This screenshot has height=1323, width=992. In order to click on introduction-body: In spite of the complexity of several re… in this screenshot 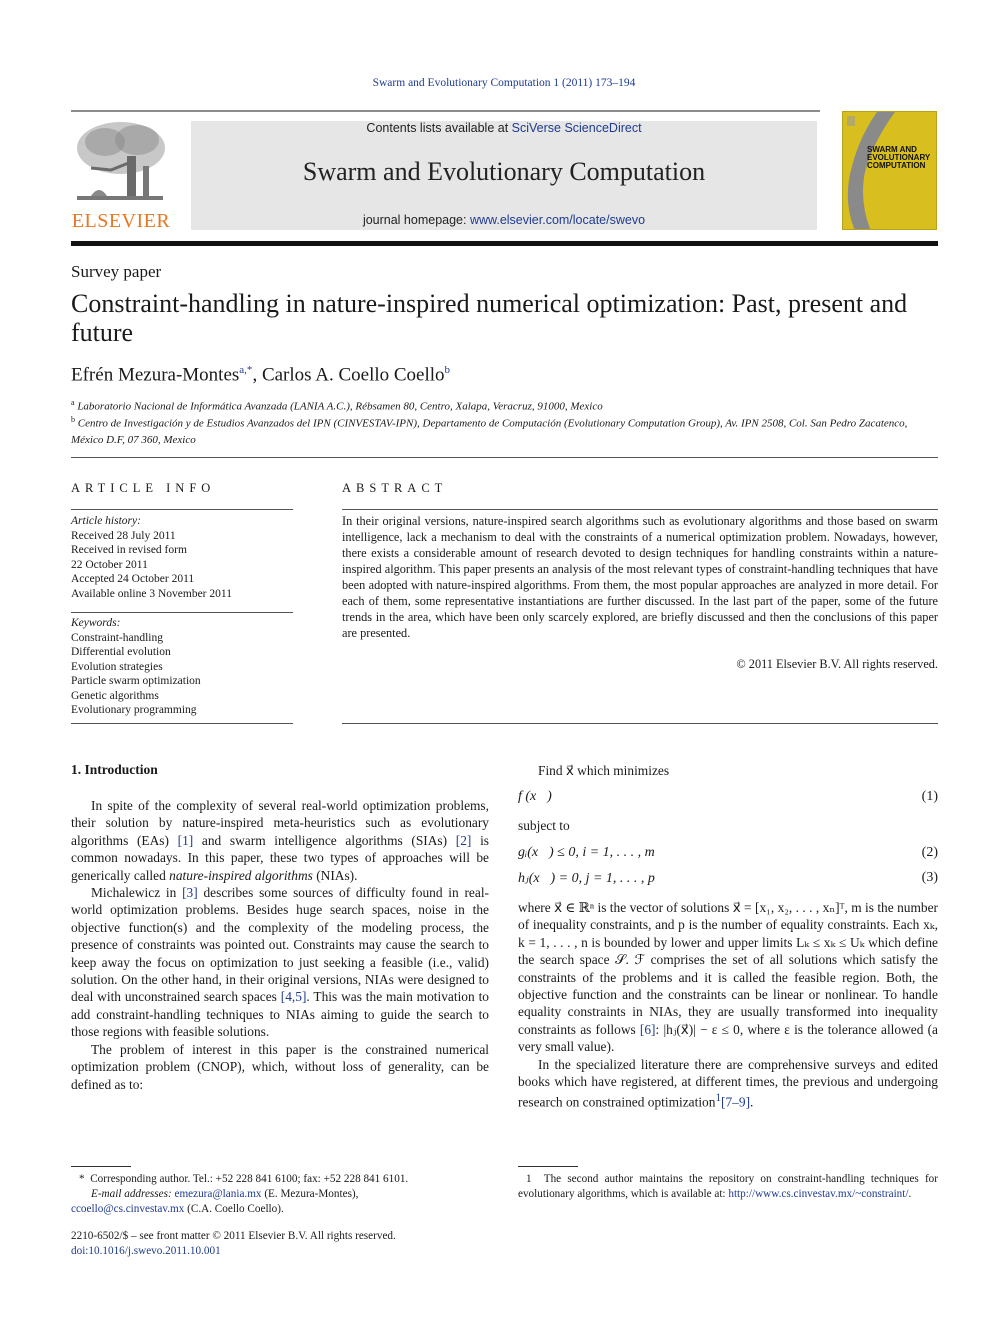, I will do `click(280, 945)`.